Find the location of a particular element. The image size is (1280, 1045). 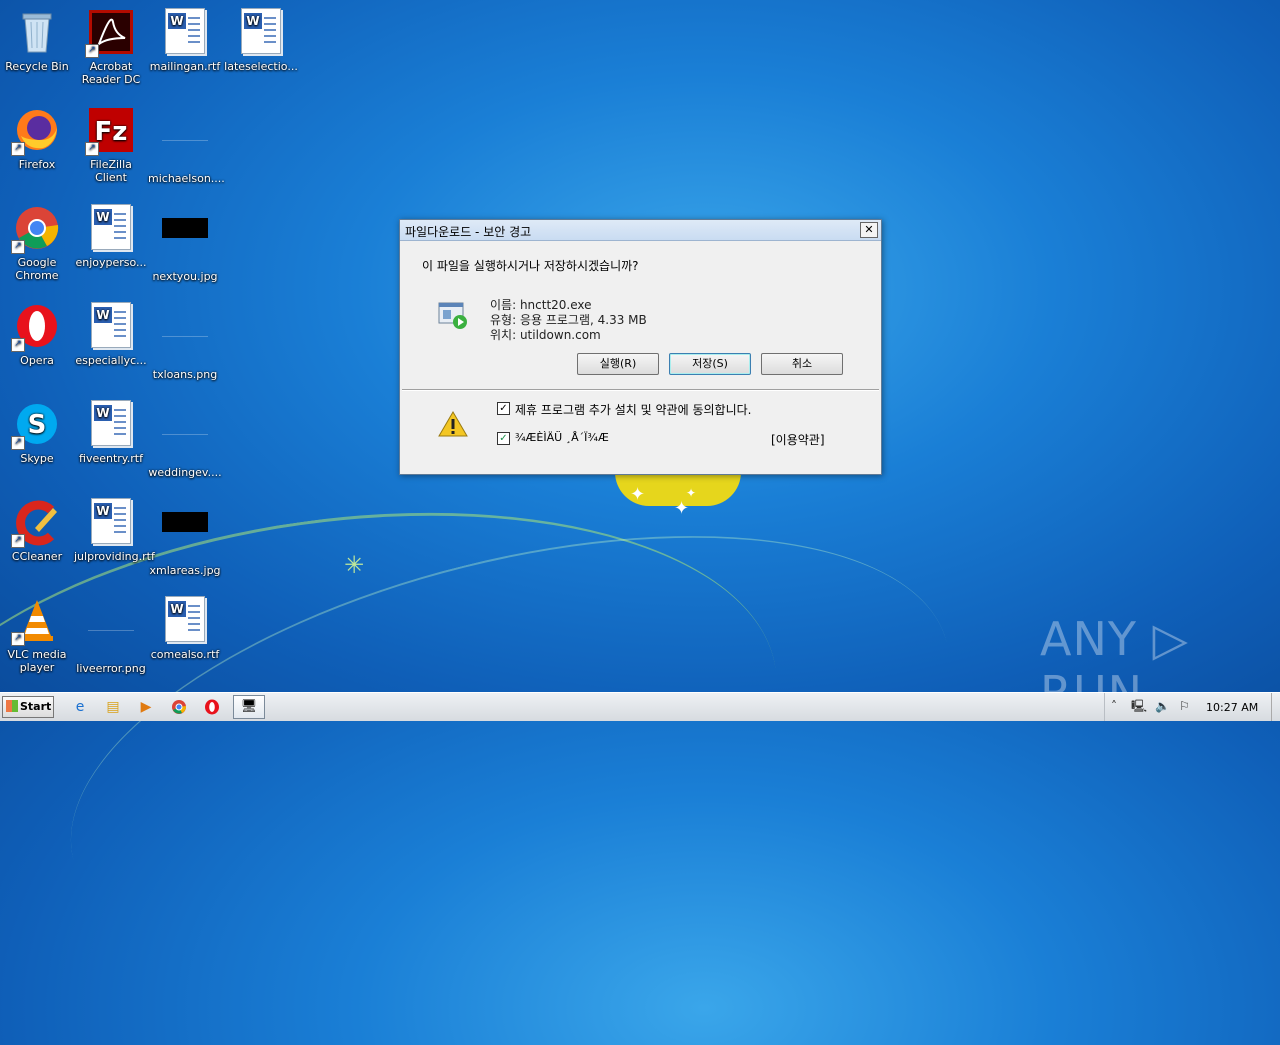

desktop-icon-label: julproviding.rtf is located at coordinates (114, 556).